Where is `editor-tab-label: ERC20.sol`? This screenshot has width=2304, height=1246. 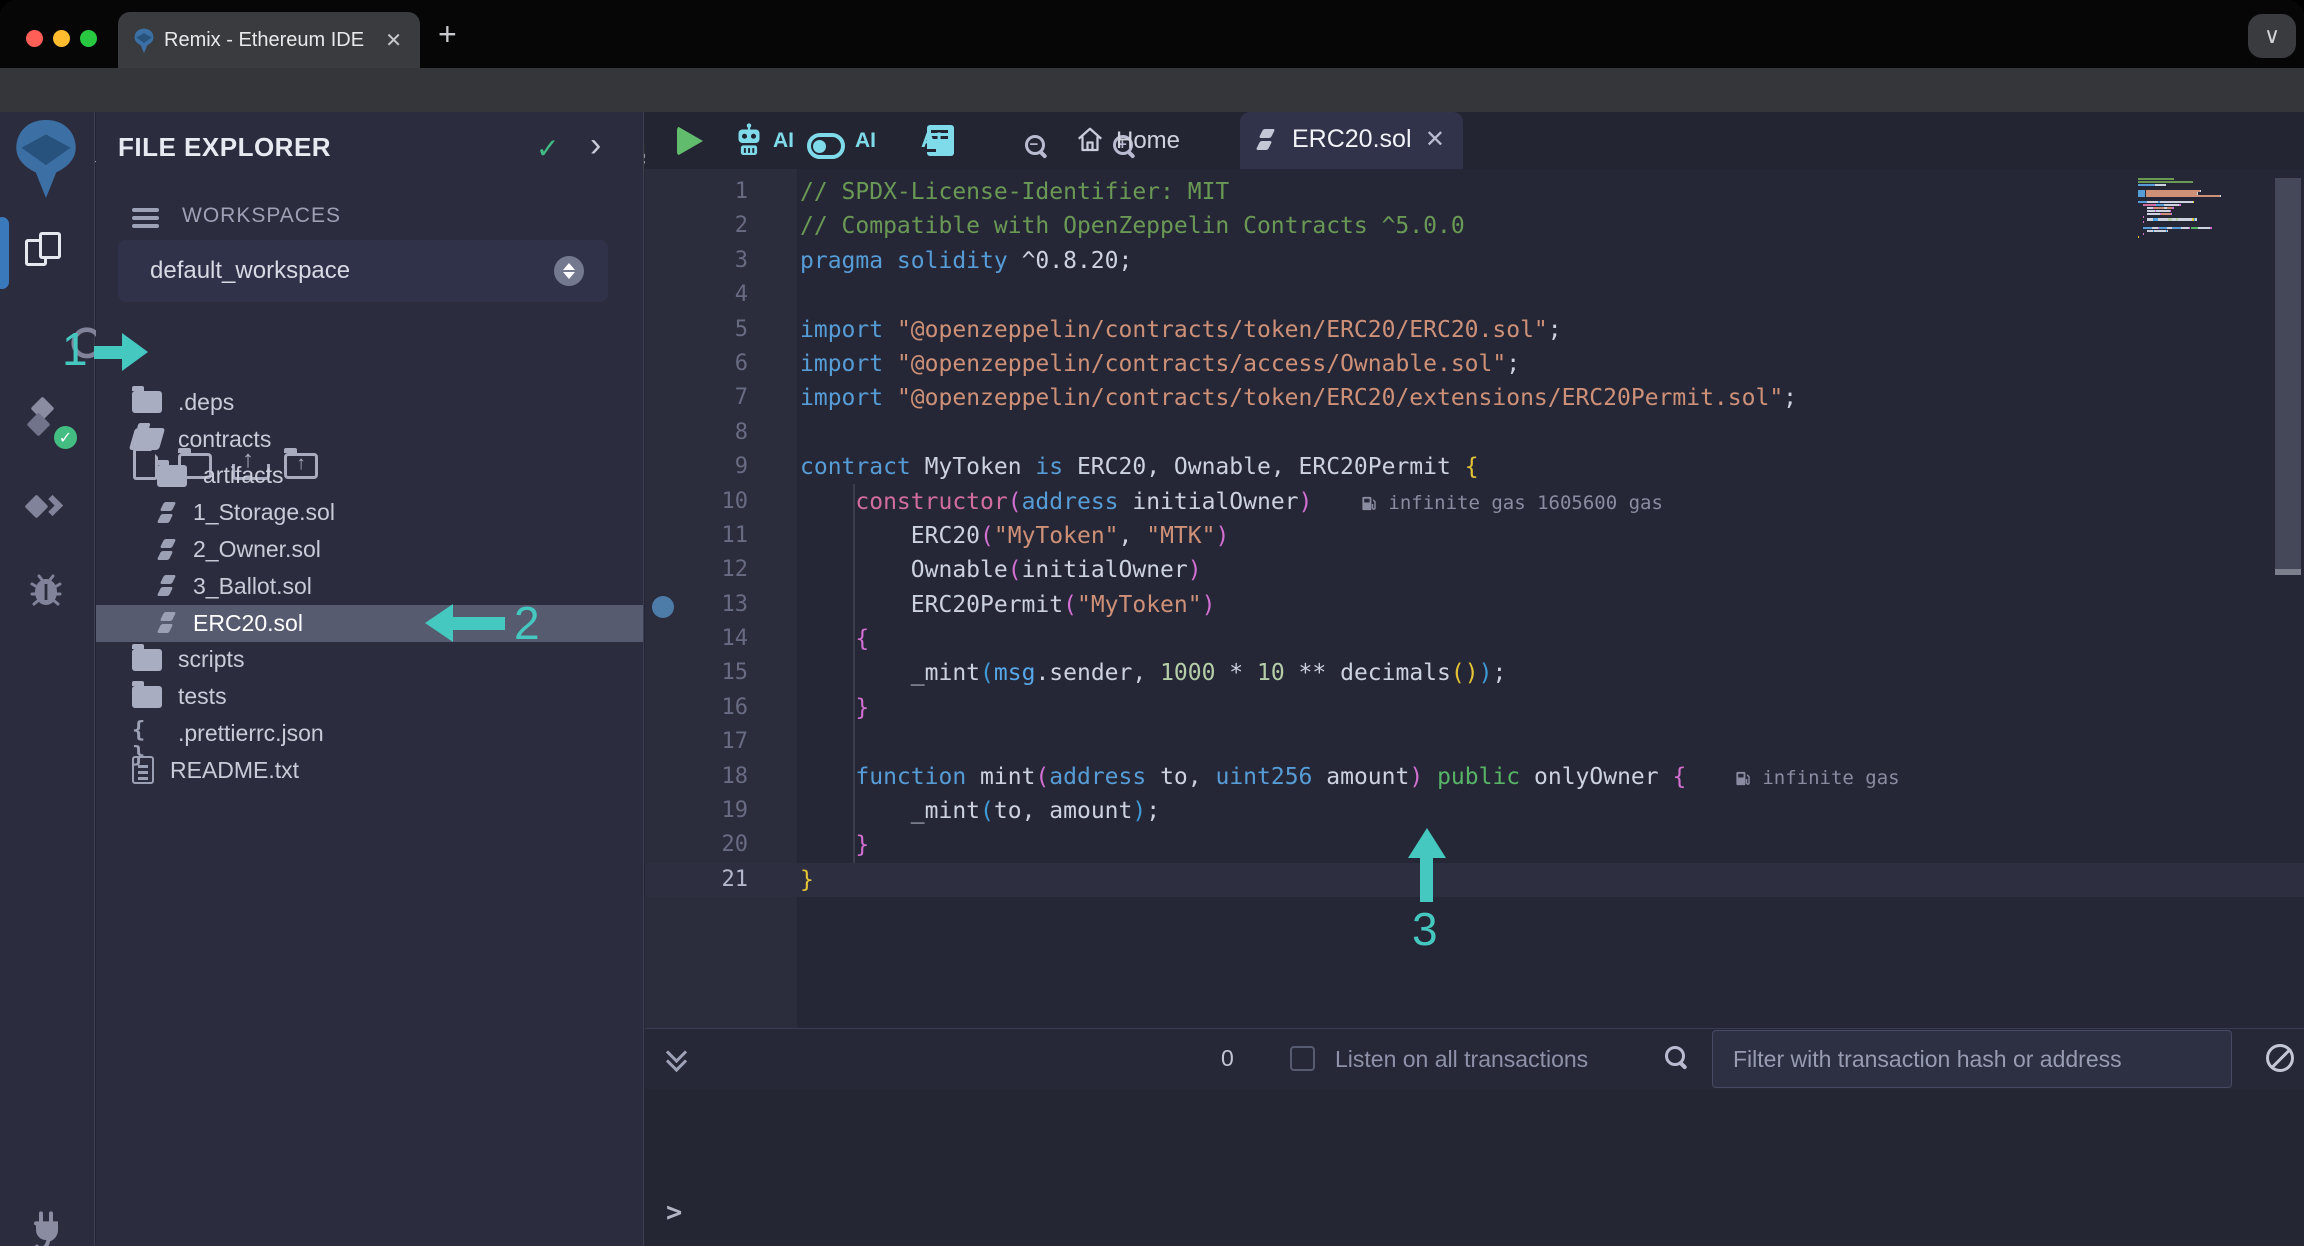 editor-tab-label: ERC20.sol is located at coordinates (1352, 139).